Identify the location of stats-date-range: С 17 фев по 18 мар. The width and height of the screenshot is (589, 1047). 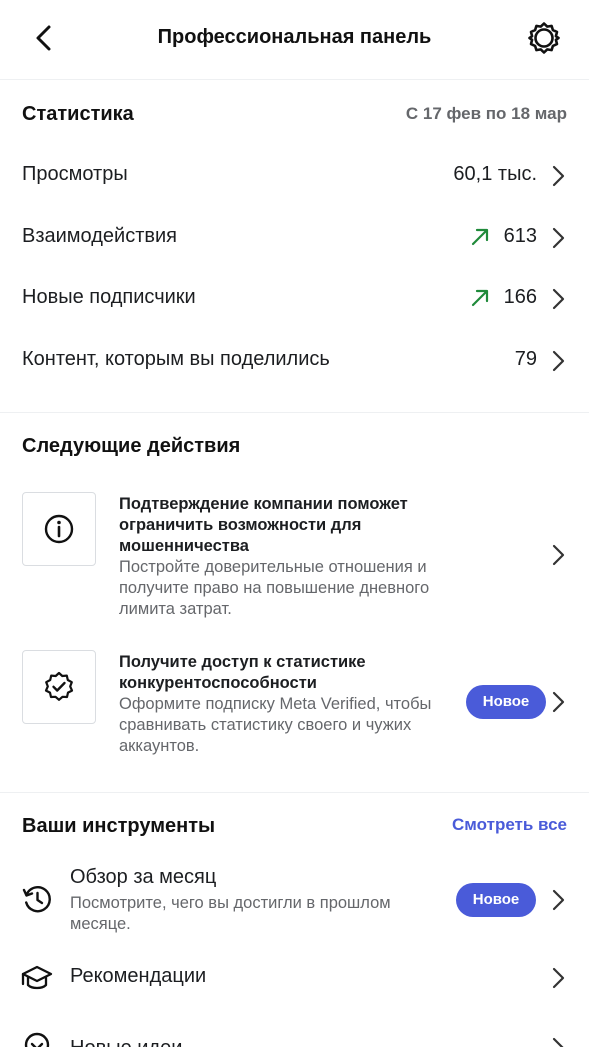
(486, 114).